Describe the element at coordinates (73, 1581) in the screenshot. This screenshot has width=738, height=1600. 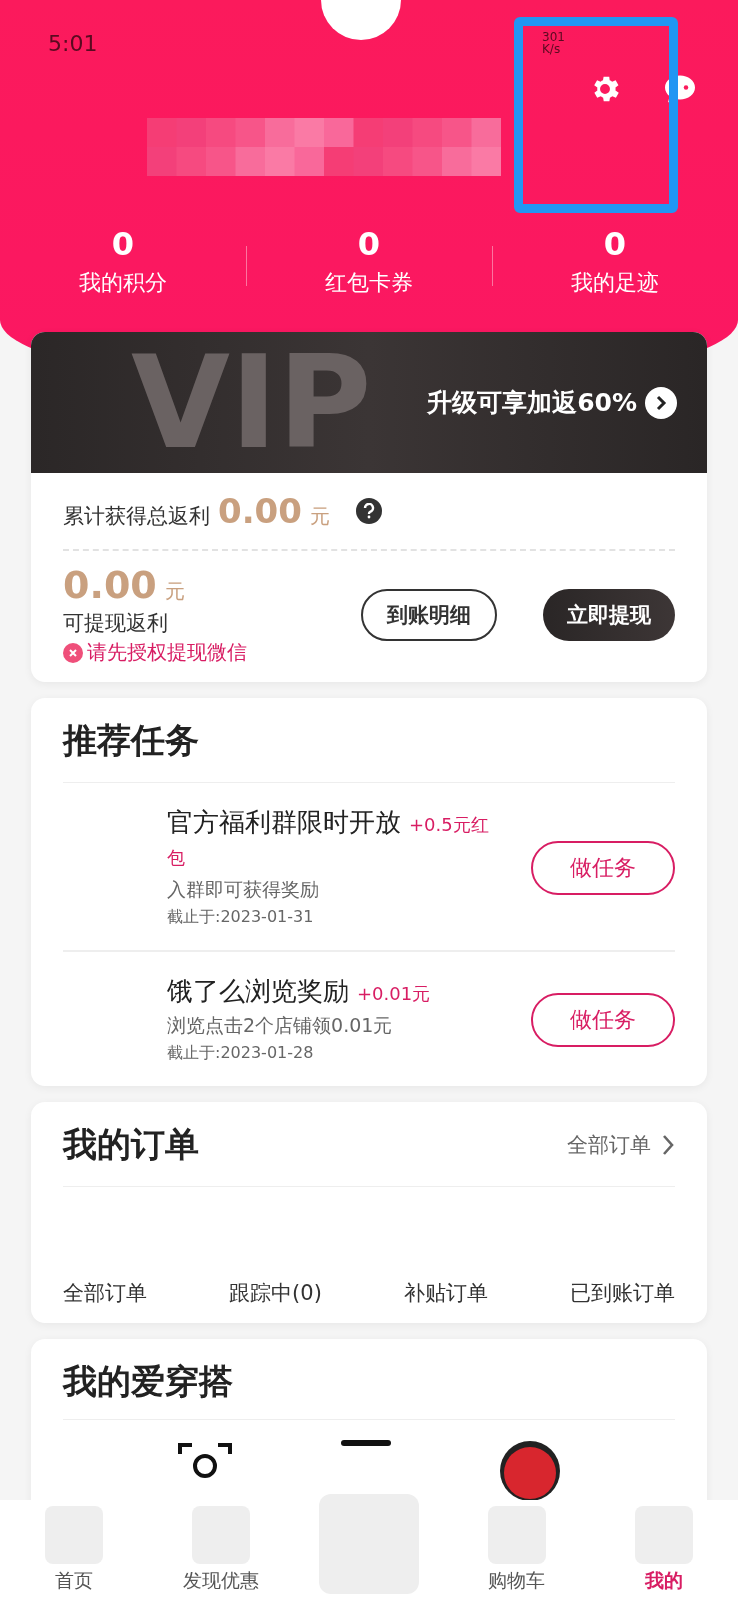
I see `nav-tab: 首页` at that location.